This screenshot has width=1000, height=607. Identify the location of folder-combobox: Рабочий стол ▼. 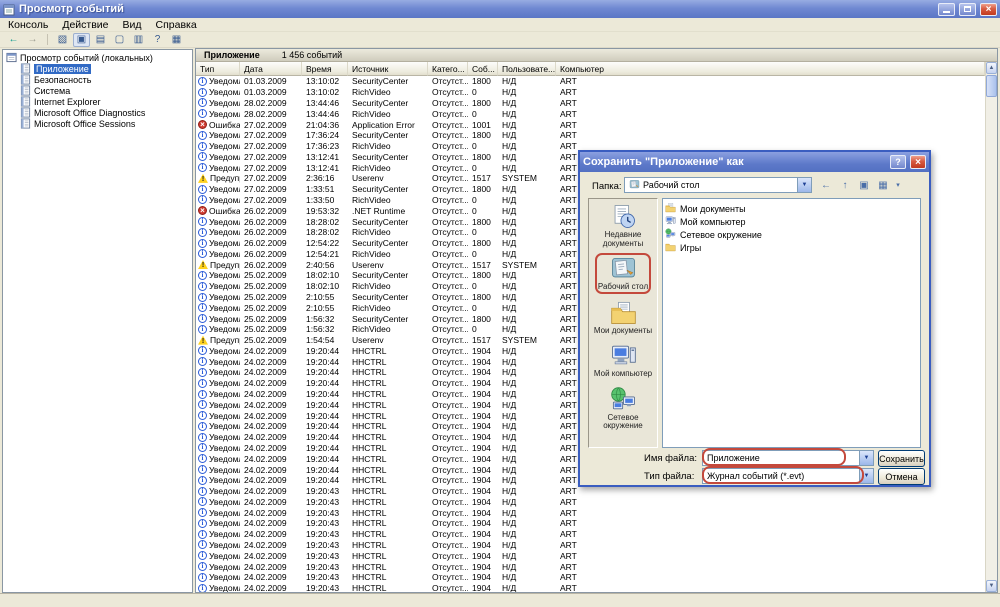
(718, 185).